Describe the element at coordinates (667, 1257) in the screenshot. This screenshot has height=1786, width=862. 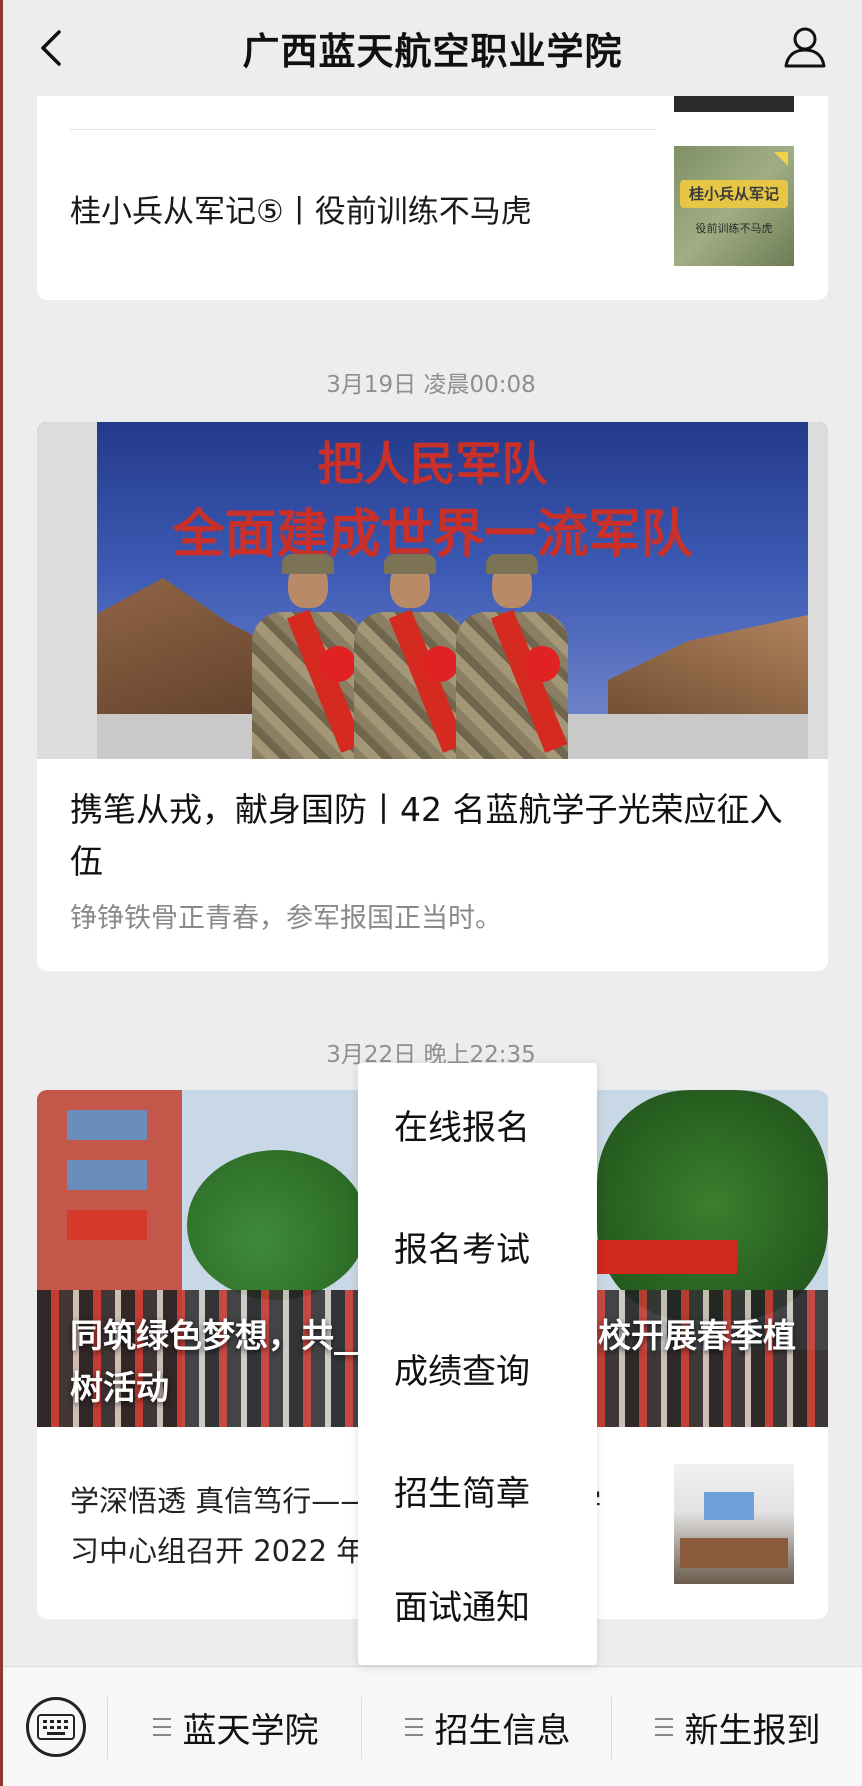
I see `red-banner` at that location.